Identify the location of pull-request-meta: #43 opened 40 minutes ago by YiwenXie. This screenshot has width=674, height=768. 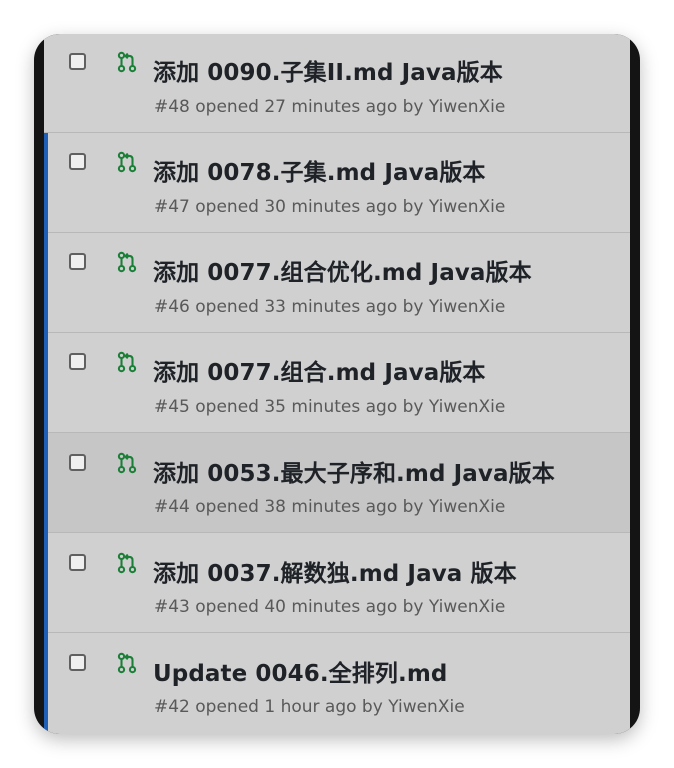
(330, 607).